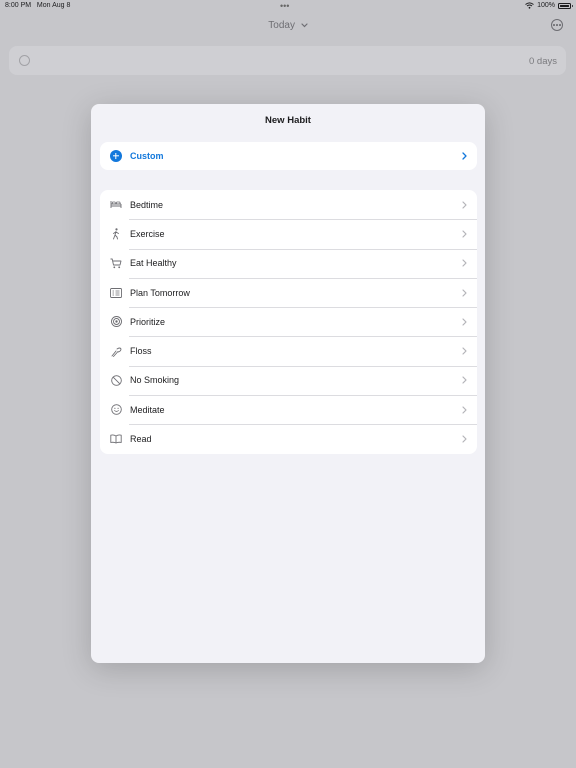 This screenshot has width=576, height=768. Describe the element at coordinates (116, 292) in the screenshot. I see `list-icon` at that location.